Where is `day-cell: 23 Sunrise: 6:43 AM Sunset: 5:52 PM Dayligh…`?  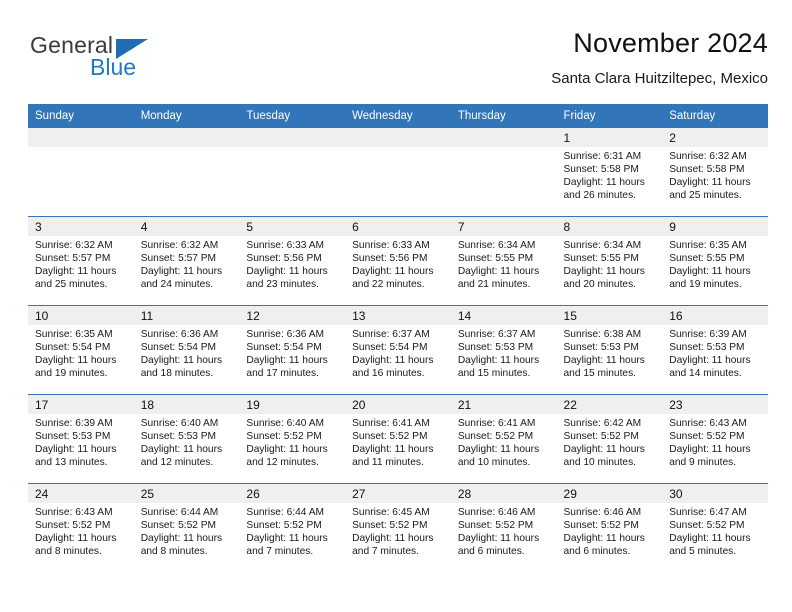 day-cell: 23 Sunrise: 6:43 AM Sunset: 5:52 PM Dayligh… is located at coordinates (715, 439).